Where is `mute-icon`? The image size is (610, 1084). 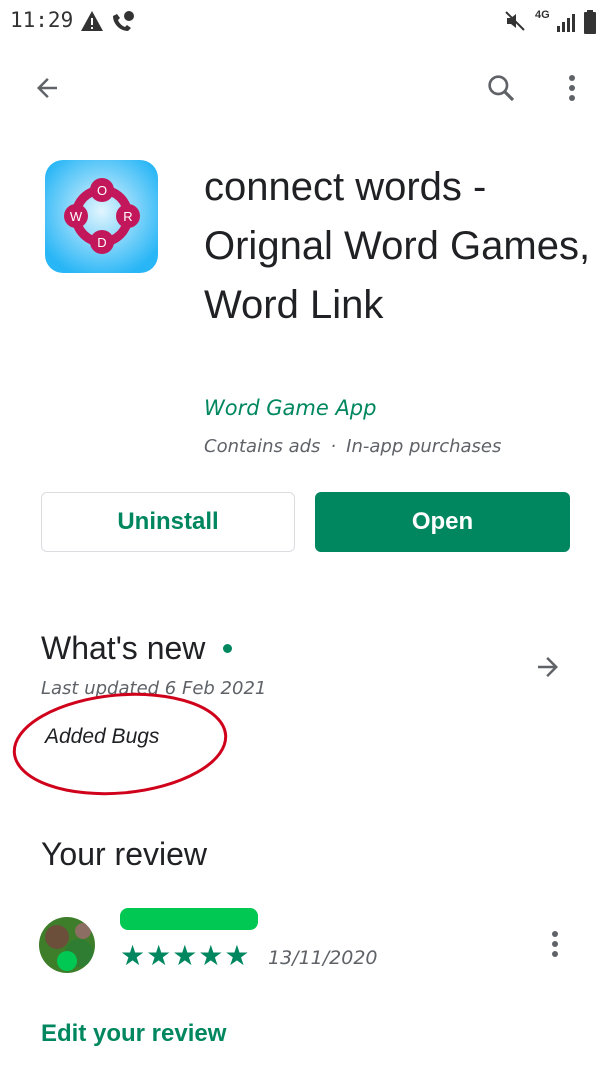 mute-icon is located at coordinates (515, 21).